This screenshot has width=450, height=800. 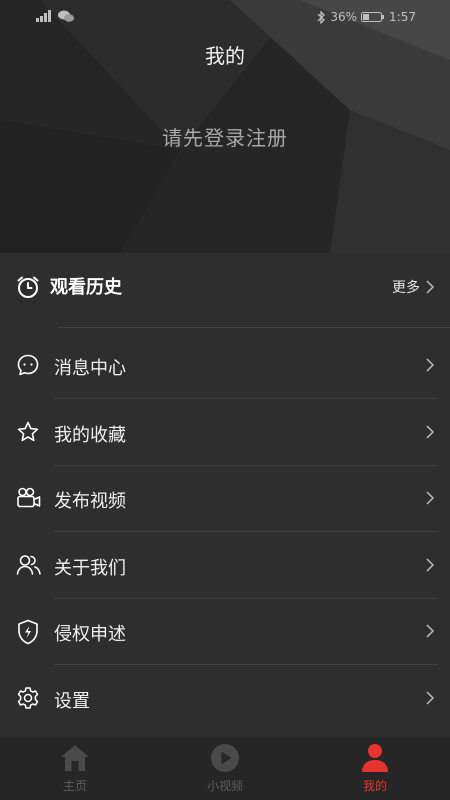 What do you see at coordinates (225, 632) in the screenshot?
I see `menu-item-infringement-complaint: 侵权申述` at bounding box center [225, 632].